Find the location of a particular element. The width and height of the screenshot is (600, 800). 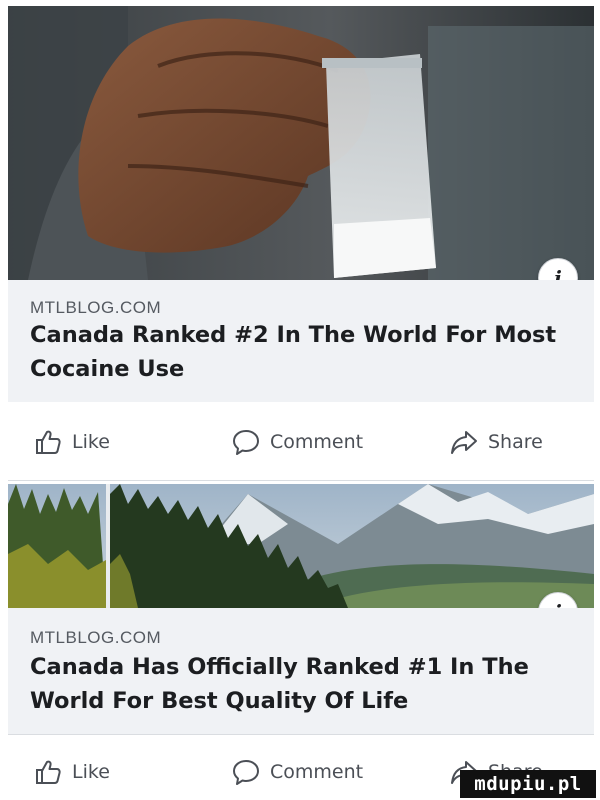

share-button: Share is located at coordinates (496, 442).